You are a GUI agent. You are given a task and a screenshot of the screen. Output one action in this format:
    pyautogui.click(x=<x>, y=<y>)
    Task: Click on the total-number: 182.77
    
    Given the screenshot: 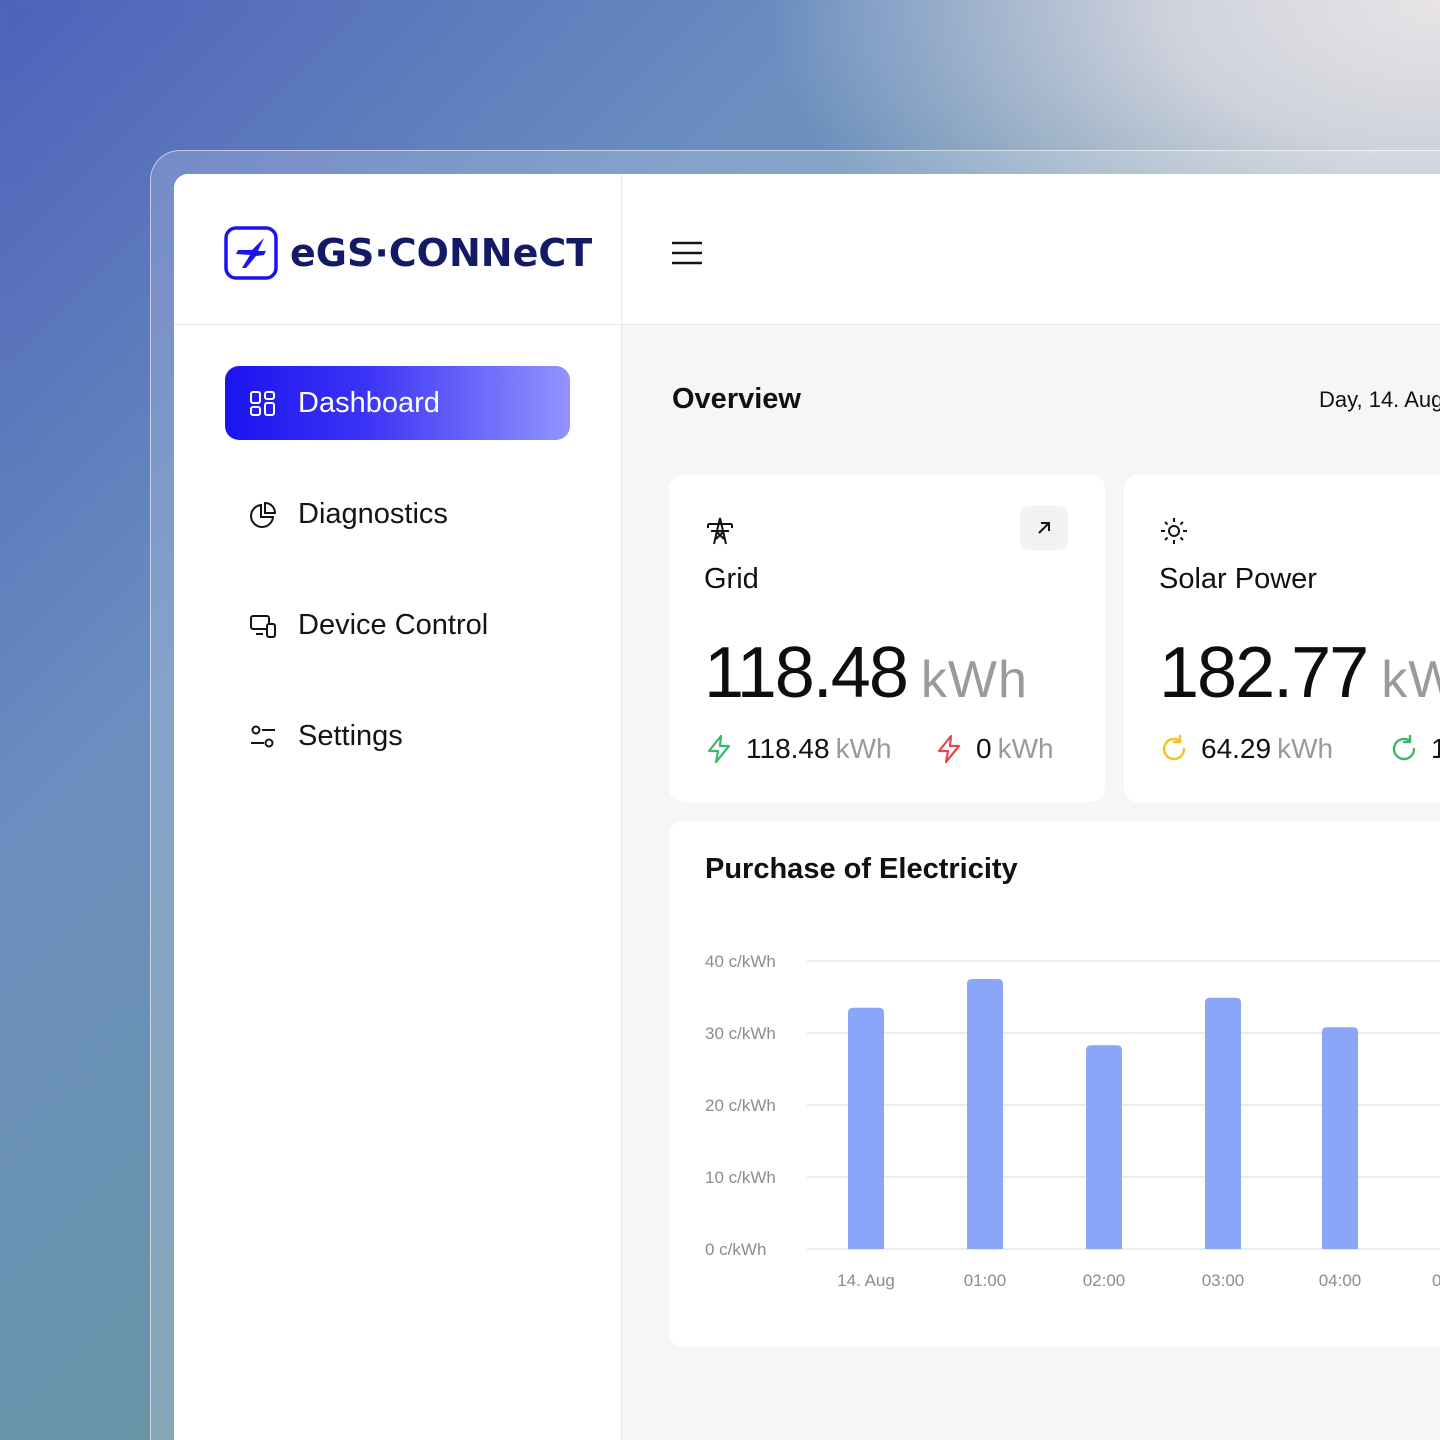 What is the action you would take?
    pyautogui.click(x=1264, y=673)
    